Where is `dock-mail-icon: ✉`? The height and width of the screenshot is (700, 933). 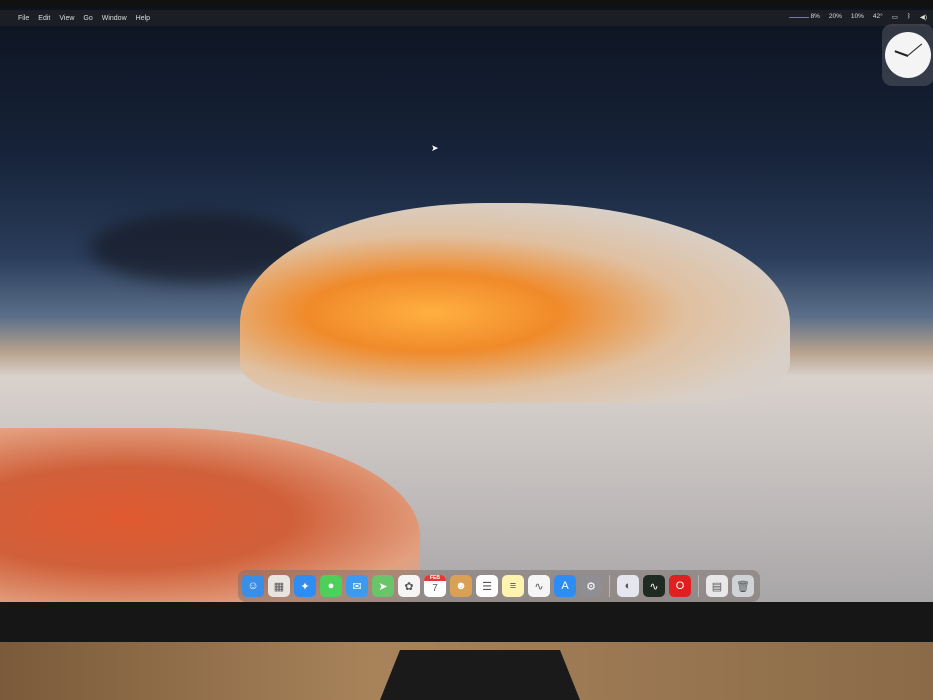 dock-mail-icon: ✉ is located at coordinates (357, 586).